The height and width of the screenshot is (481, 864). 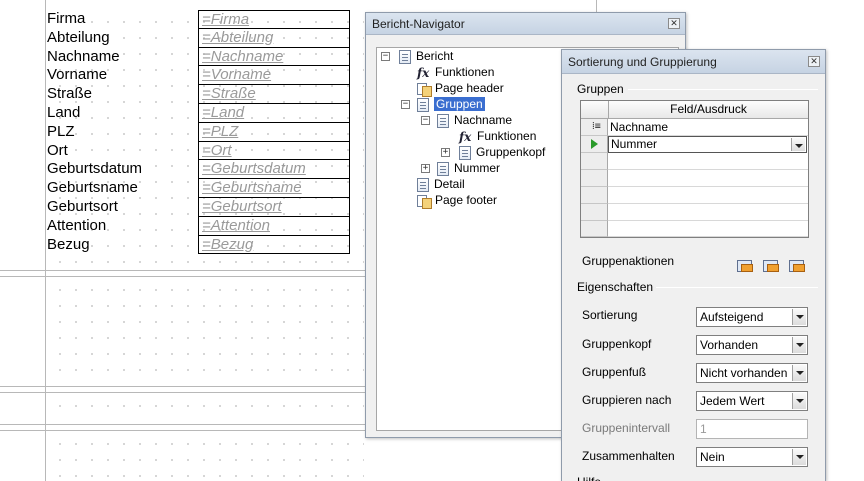 What do you see at coordinates (94, 226) in the screenshot?
I see `report-label: Attention` at bounding box center [94, 226].